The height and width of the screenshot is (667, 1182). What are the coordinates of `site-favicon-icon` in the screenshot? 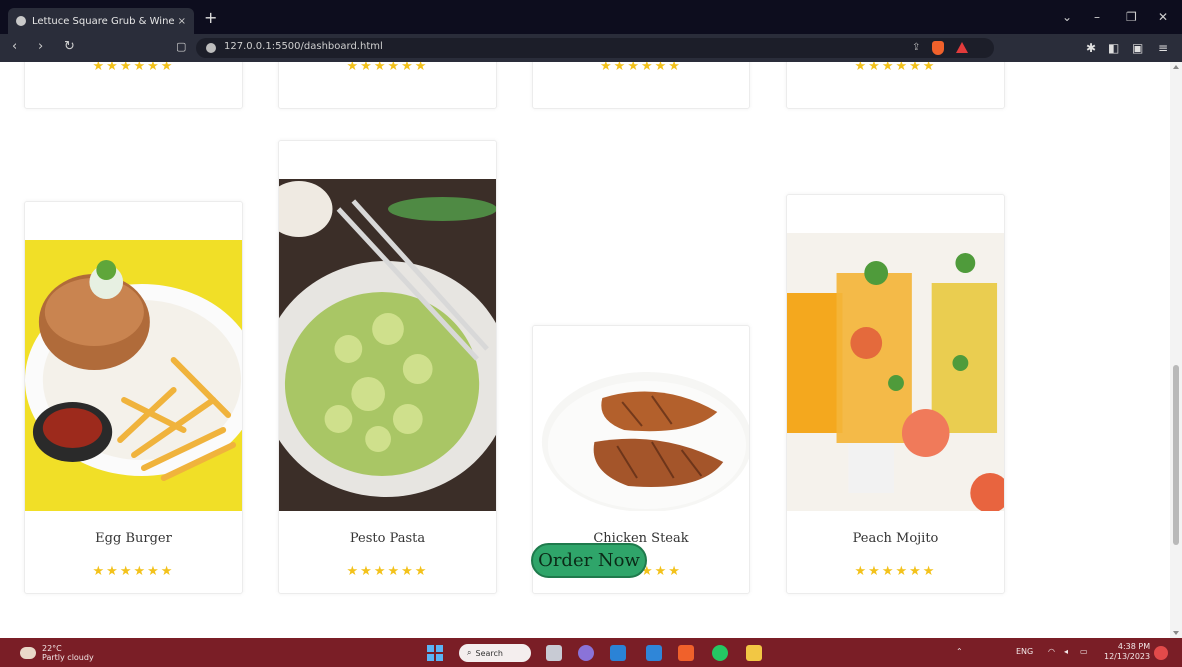 It's located at (21, 21).